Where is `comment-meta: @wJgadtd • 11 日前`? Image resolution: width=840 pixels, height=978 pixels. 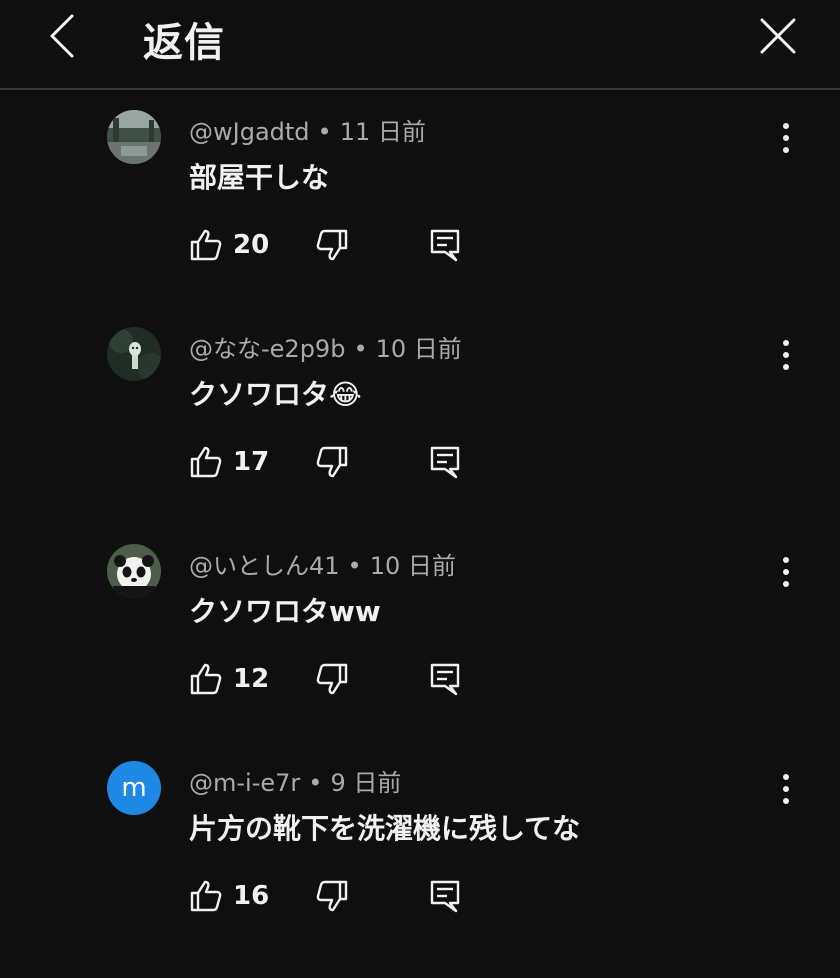 comment-meta: @wJgadtd • 11 日前 is located at coordinates (307, 129).